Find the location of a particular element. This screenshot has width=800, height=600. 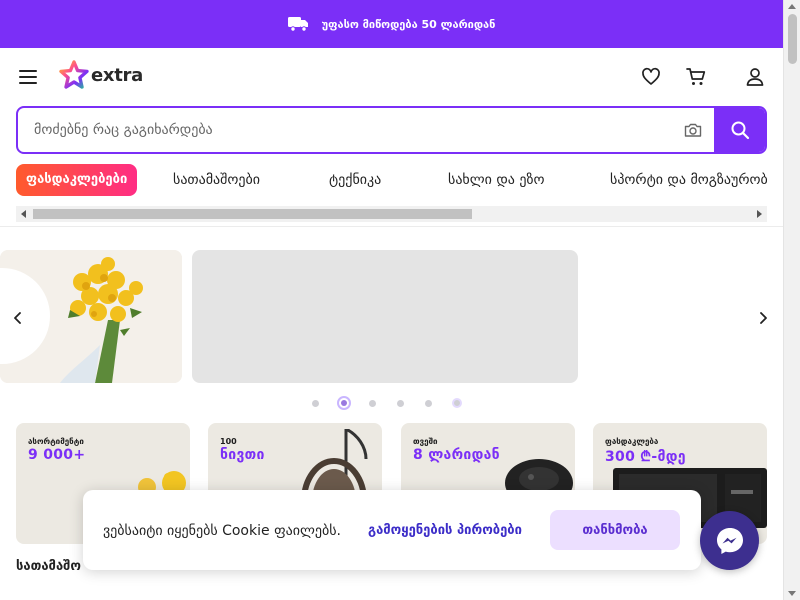

messenger-icon is located at coordinates (729, 540).